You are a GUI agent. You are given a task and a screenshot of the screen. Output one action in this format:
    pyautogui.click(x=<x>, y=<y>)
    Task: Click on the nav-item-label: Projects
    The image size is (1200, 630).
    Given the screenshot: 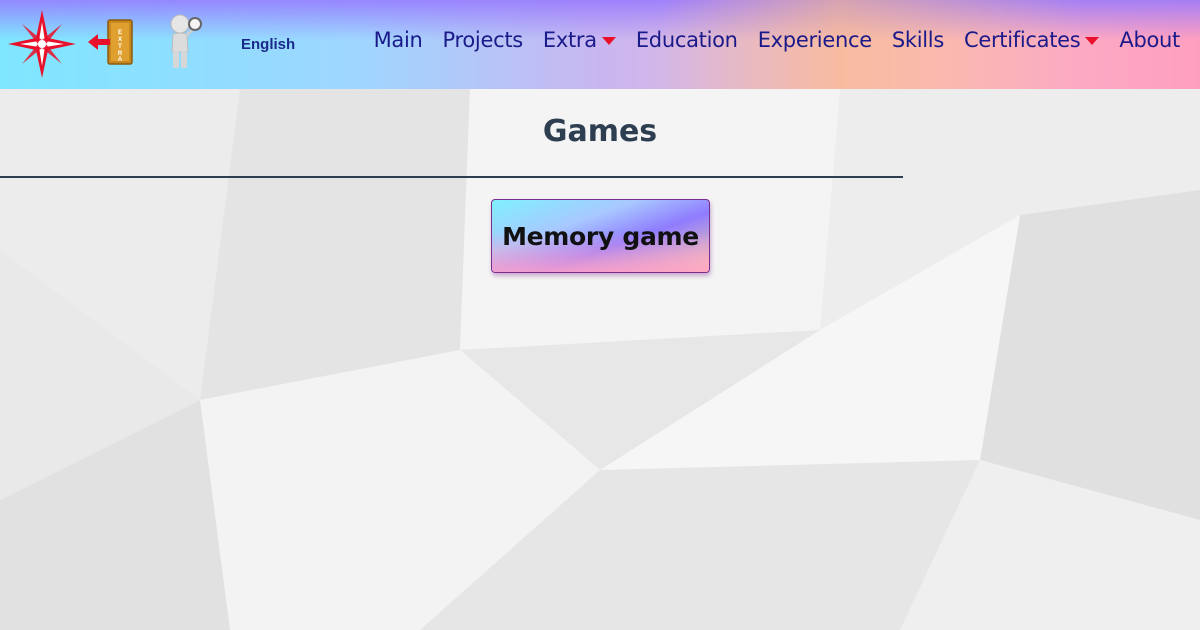 What is the action you would take?
    pyautogui.click(x=483, y=40)
    